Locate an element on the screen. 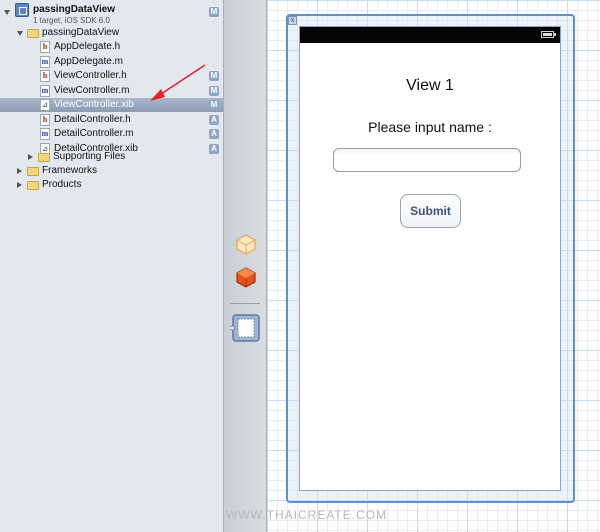  file-row: h AppDelegate.h is located at coordinates (111, 47).